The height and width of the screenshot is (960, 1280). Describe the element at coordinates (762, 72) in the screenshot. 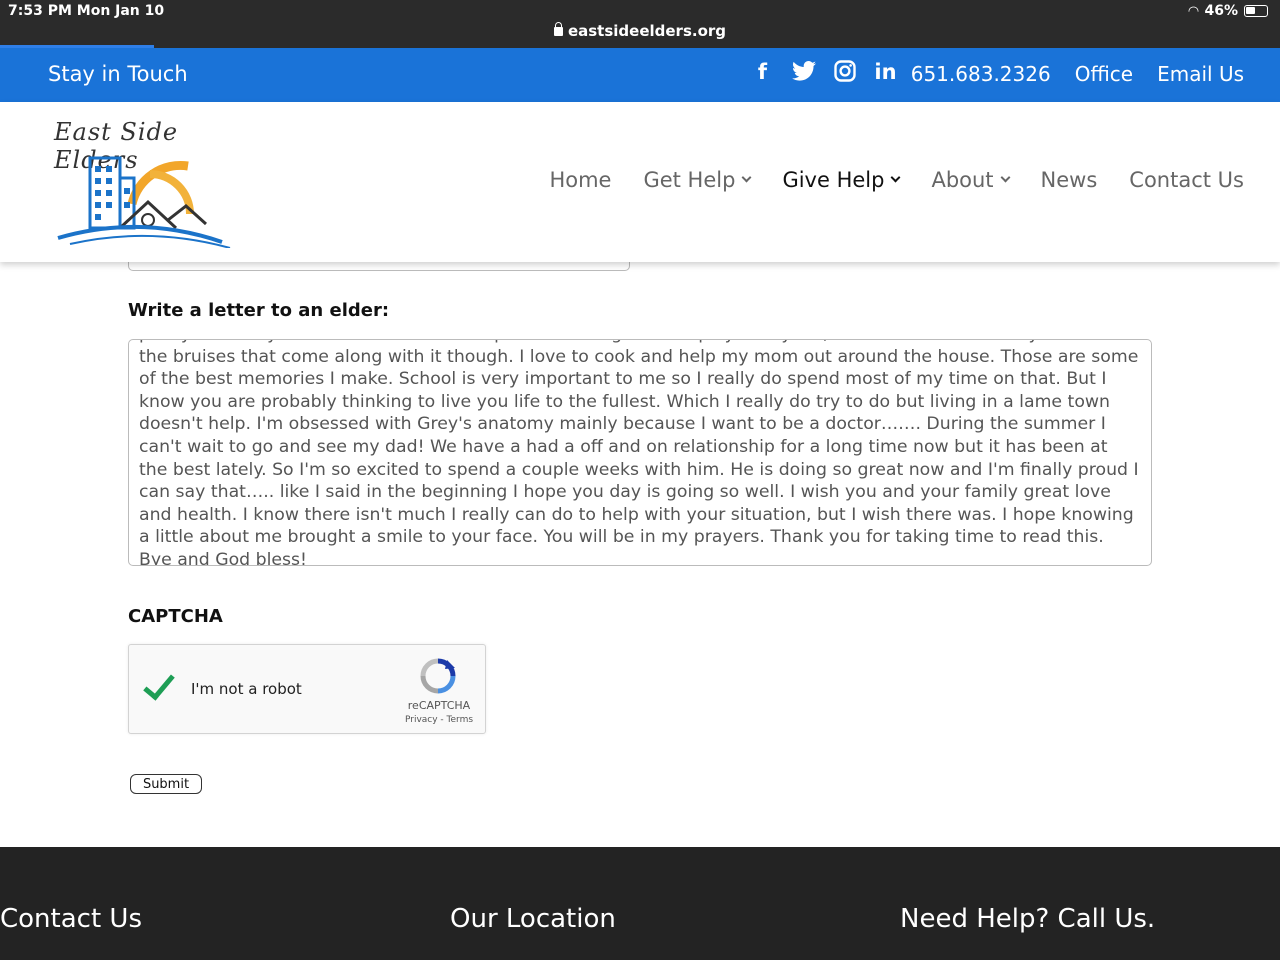

I see `facebook-icon: f` at that location.